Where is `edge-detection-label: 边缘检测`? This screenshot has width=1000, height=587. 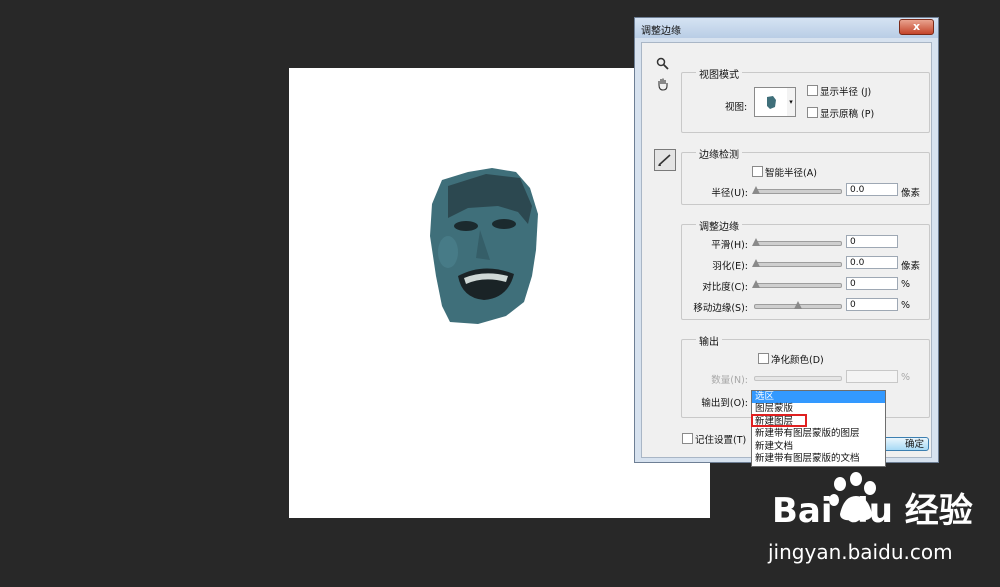 edge-detection-label: 边缘检测 is located at coordinates (719, 153).